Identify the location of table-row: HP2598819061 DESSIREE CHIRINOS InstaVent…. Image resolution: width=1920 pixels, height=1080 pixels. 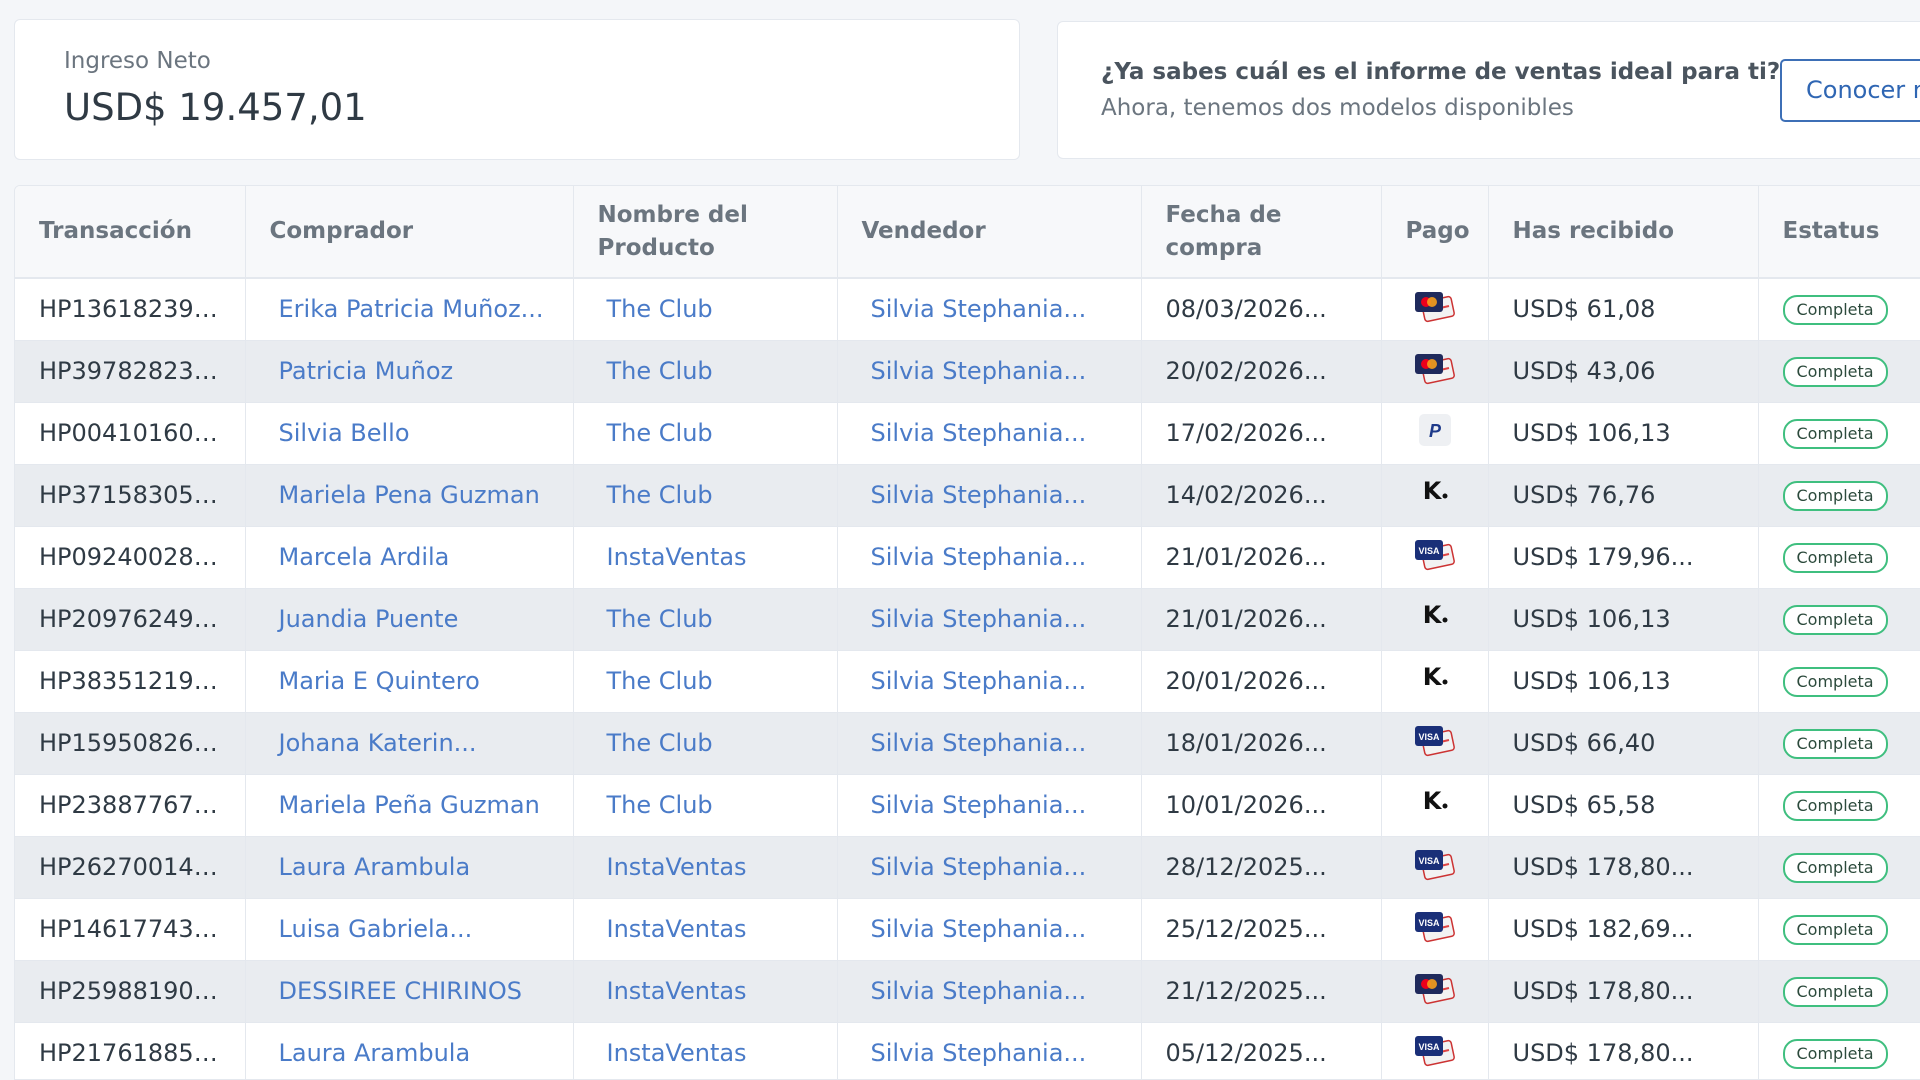
(967, 991).